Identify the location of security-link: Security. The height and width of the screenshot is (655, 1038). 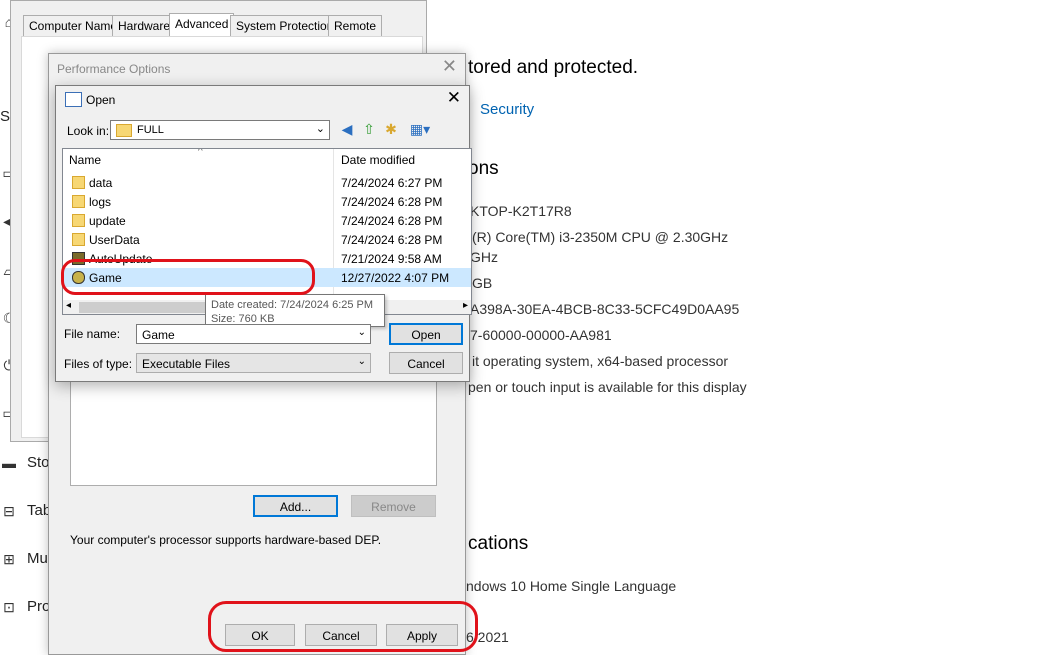
(507, 109).